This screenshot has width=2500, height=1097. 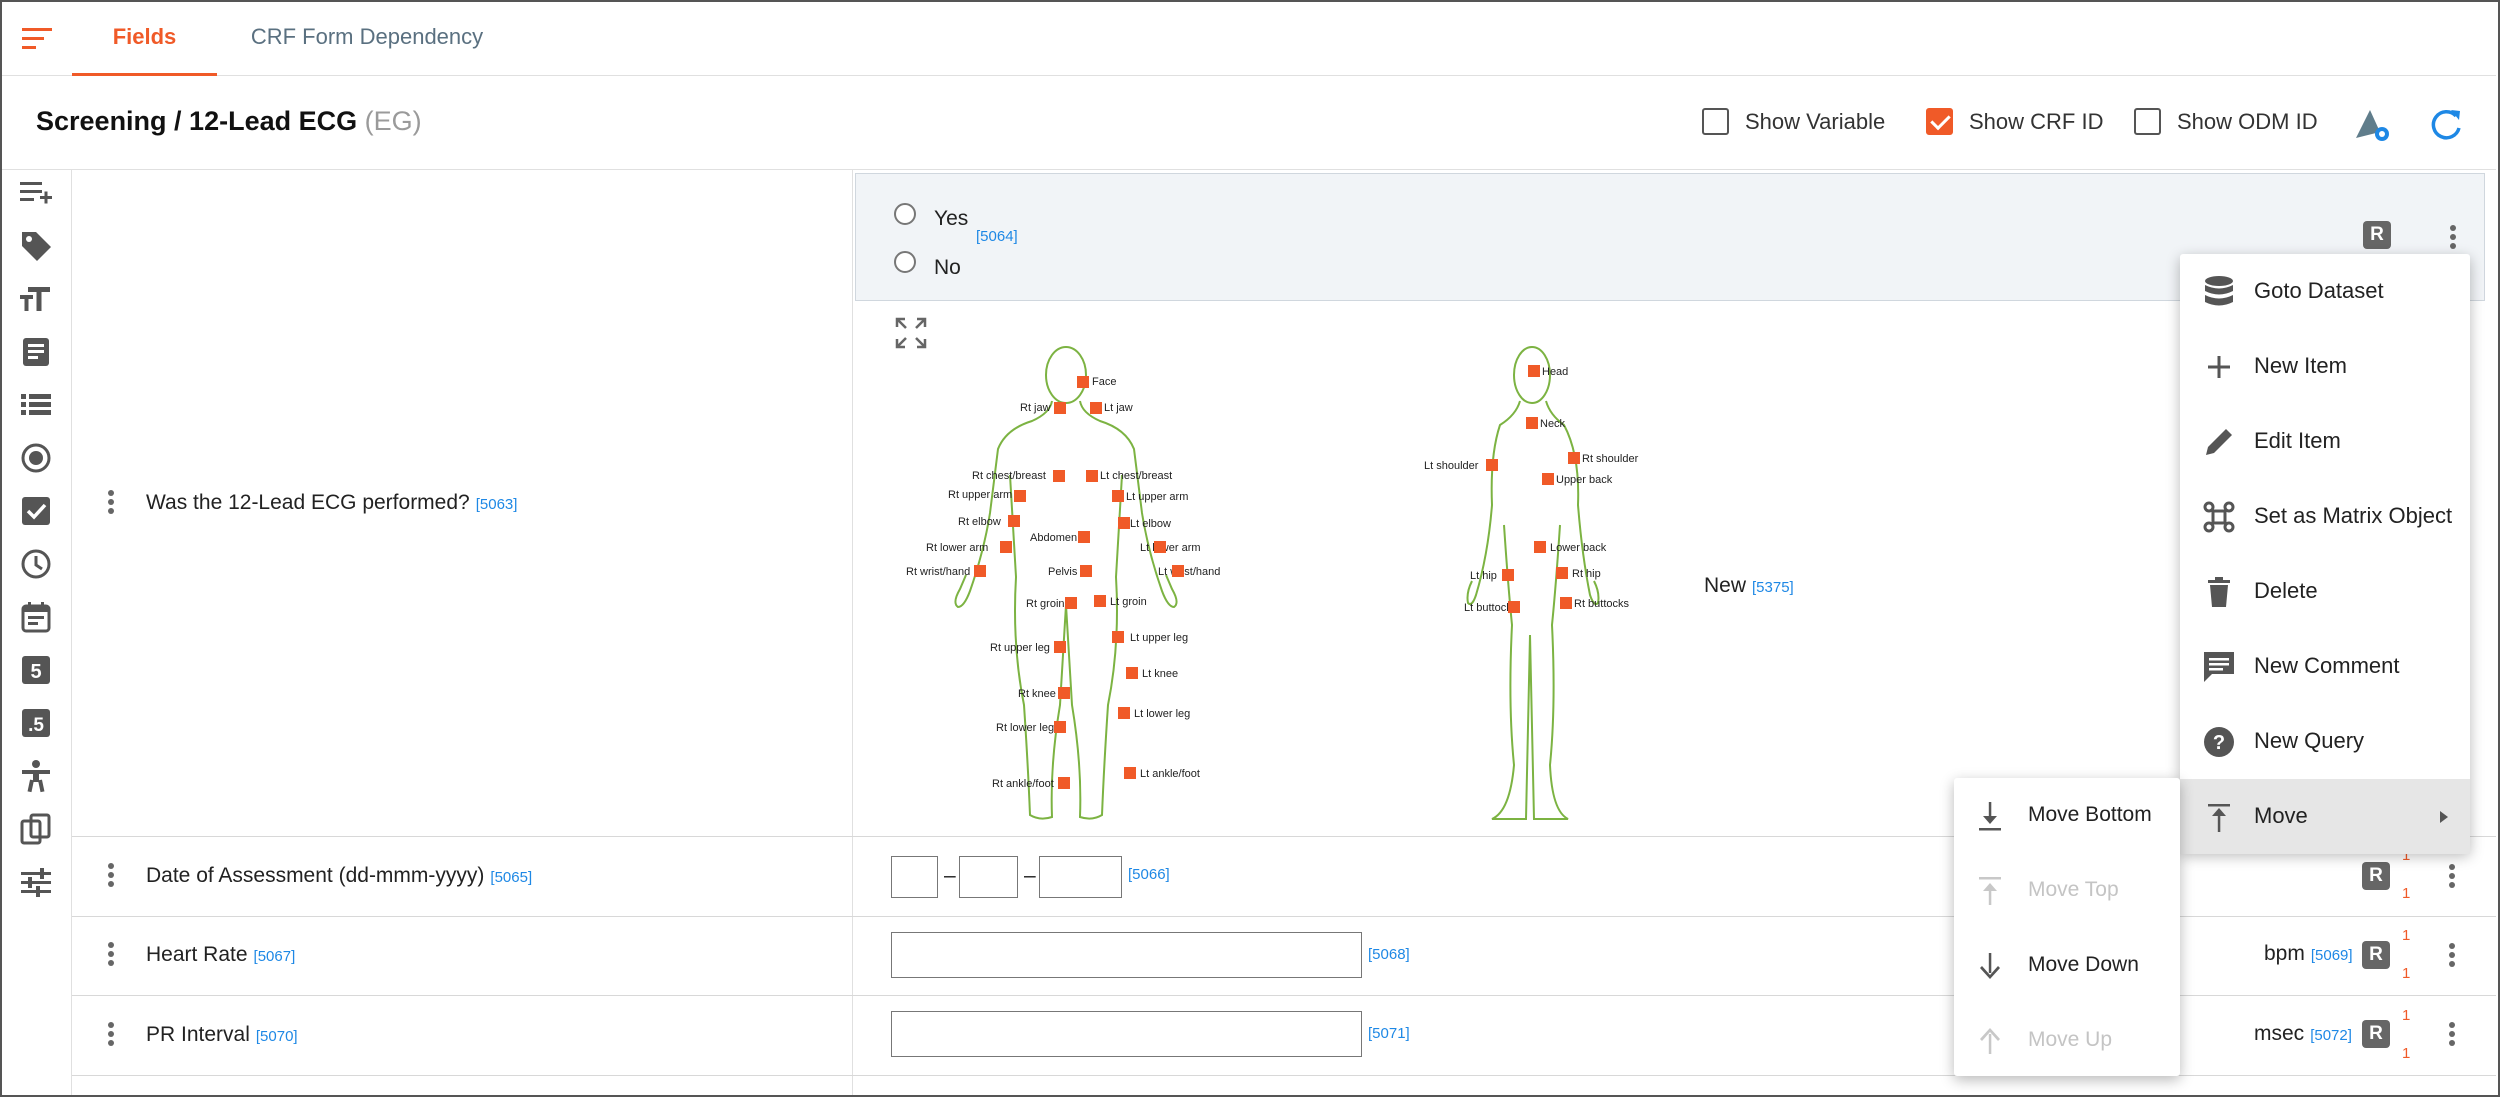 What do you see at coordinates (2325, 666) in the screenshot?
I see `menu-item-new-comment: New Comment` at bounding box center [2325, 666].